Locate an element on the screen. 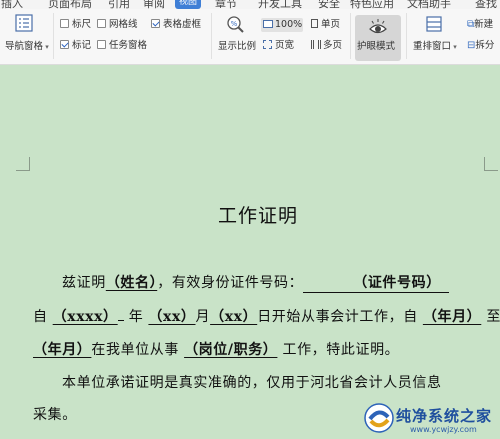  page-width-icon is located at coordinates (267, 44).